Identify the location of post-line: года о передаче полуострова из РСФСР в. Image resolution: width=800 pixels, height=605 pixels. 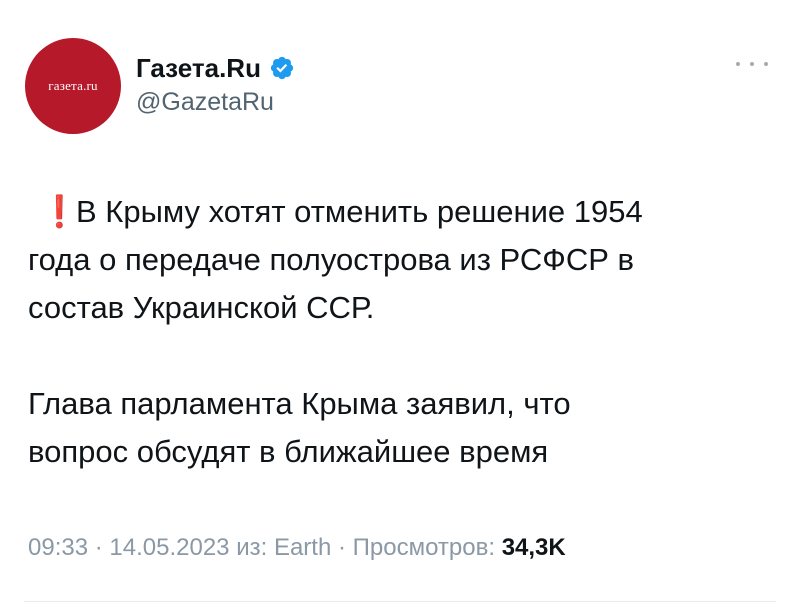
(331, 259).